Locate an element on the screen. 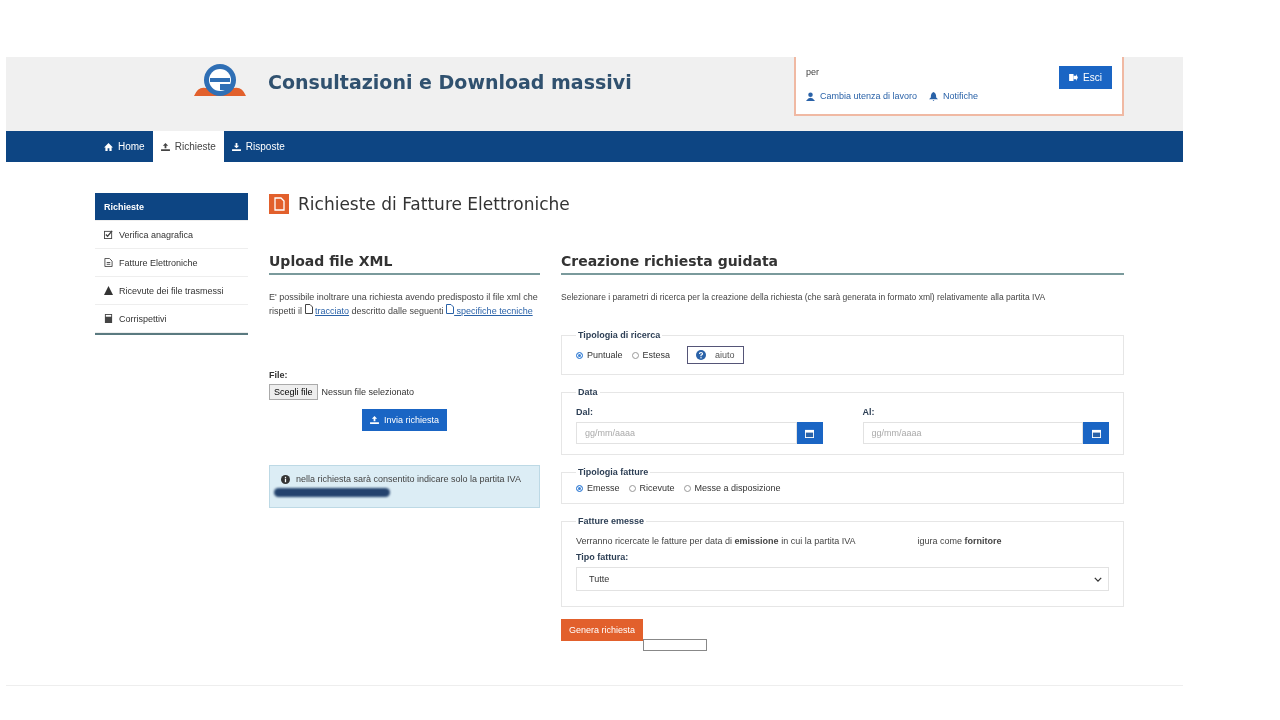 The height and width of the screenshot is (720, 1280). sidebar-item: Ricevute dei file trasmessi is located at coordinates (171, 291).